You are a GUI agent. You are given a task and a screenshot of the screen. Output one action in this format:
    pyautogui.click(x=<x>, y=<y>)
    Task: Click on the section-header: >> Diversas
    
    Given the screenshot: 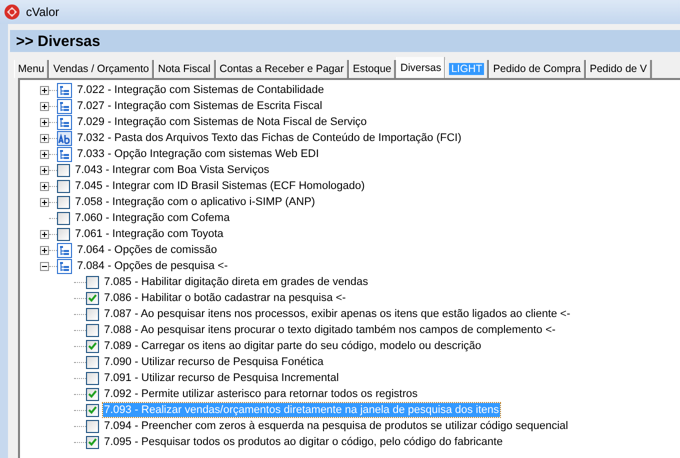 What is the action you would take?
    pyautogui.click(x=345, y=41)
    